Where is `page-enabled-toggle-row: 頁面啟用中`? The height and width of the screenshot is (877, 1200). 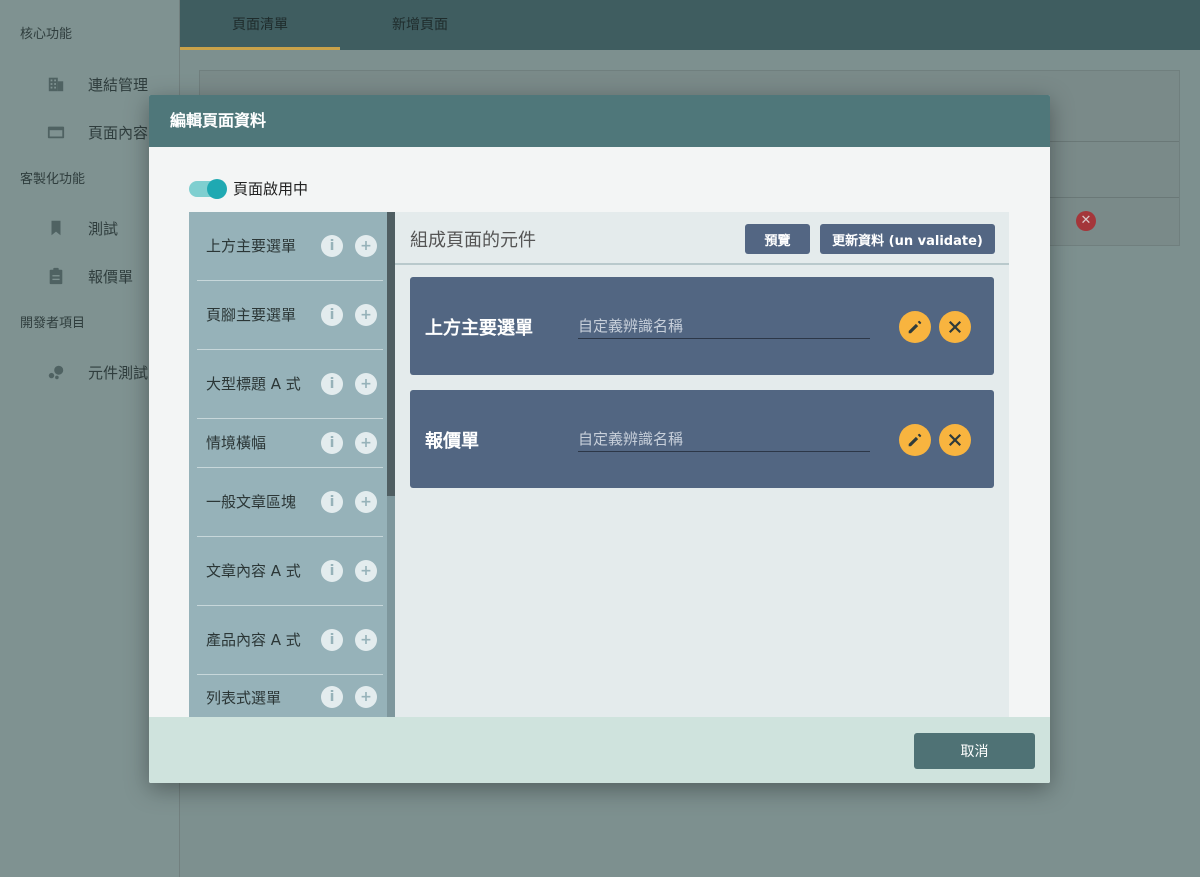 page-enabled-toggle-row: 頁面啟用中 is located at coordinates (248, 188).